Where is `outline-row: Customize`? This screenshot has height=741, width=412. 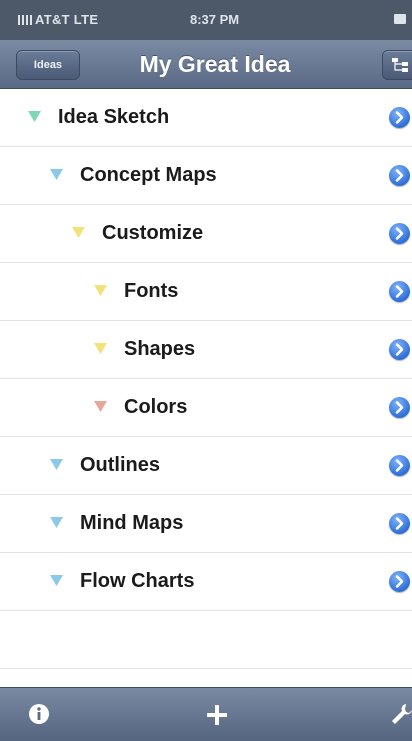 outline-row: Customize is located at coordinates (206, 234).